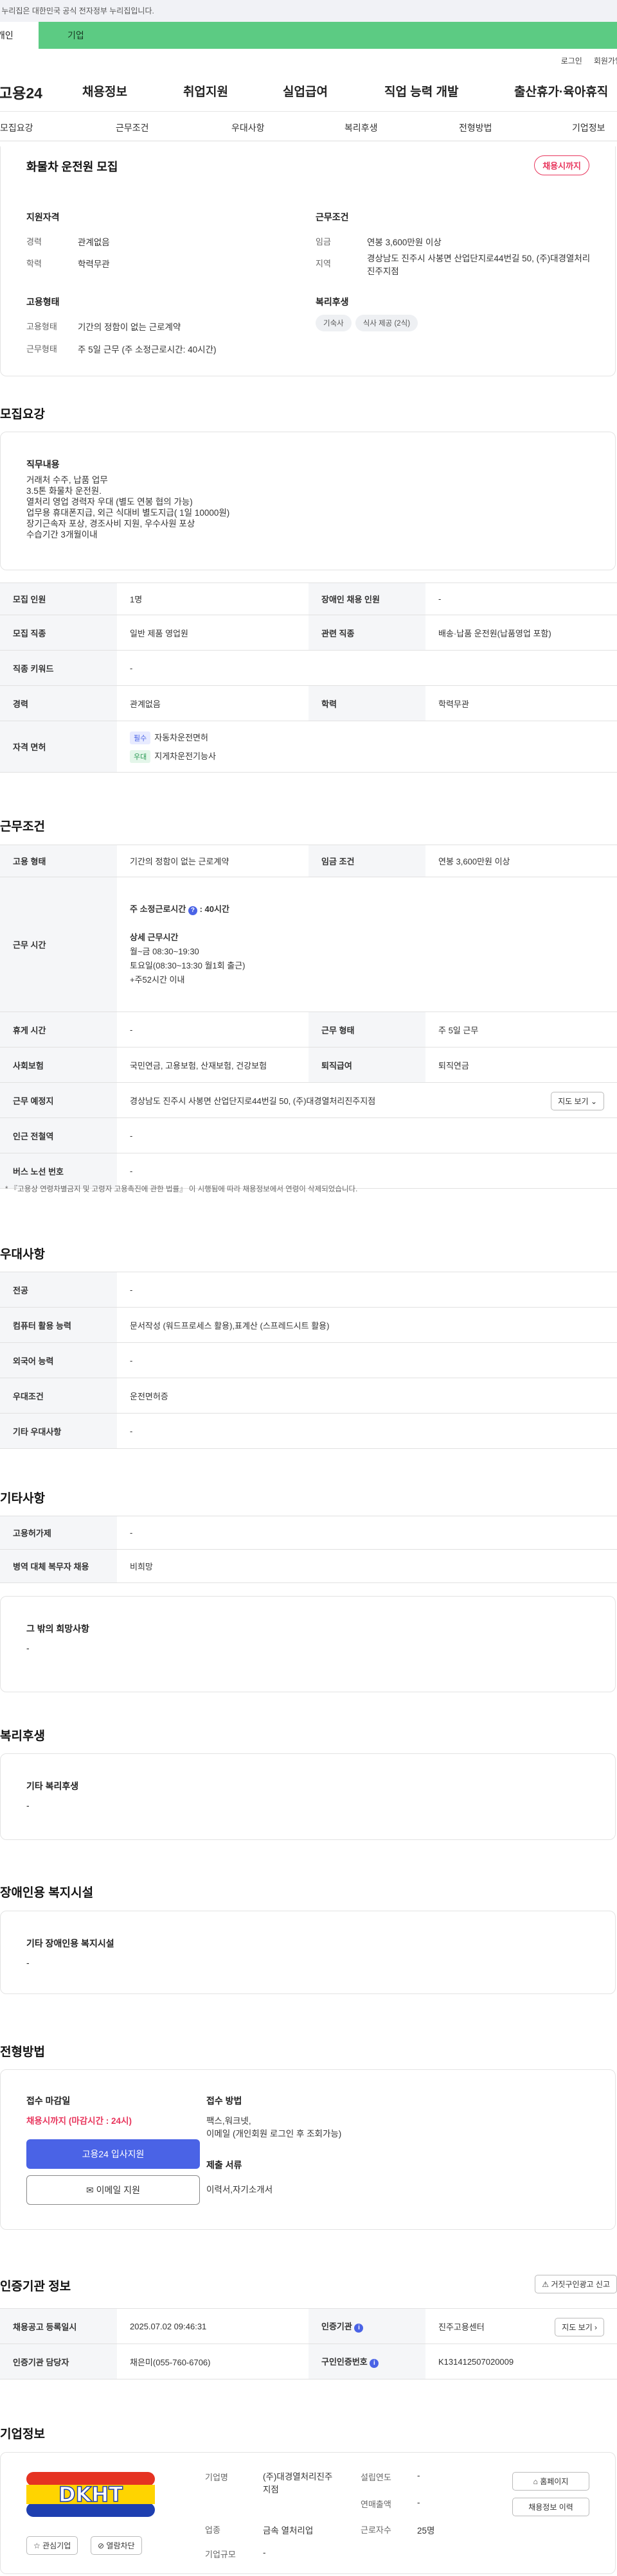  I want to click on nav-maternity-leave: 출산휴가·육아휴직, so click(561, 91).